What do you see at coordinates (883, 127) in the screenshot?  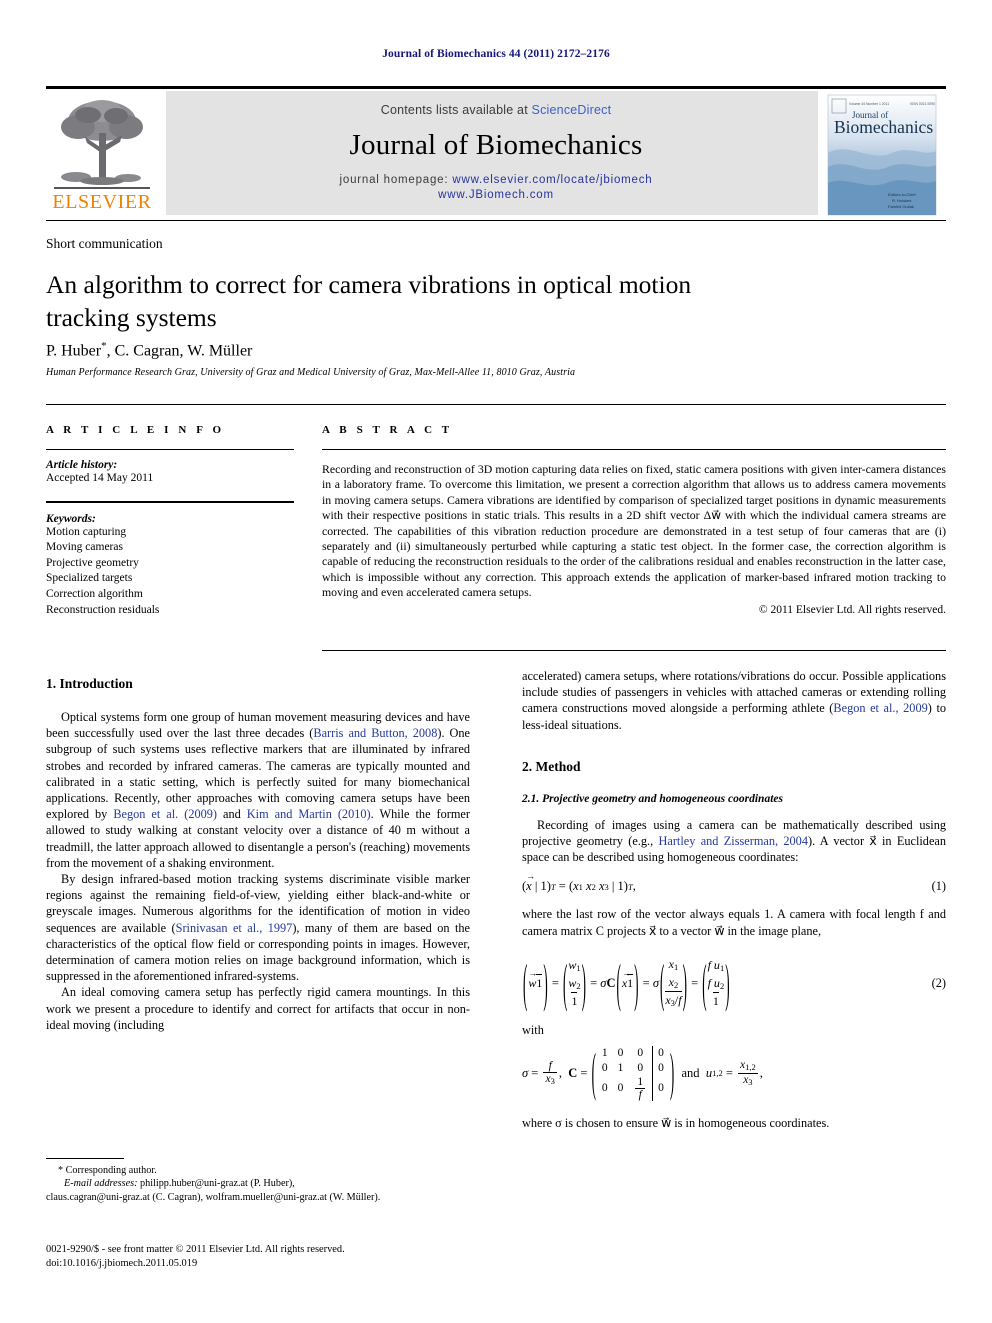 I see `svg-text: Biomechanics` at bounding box center [883, 127].